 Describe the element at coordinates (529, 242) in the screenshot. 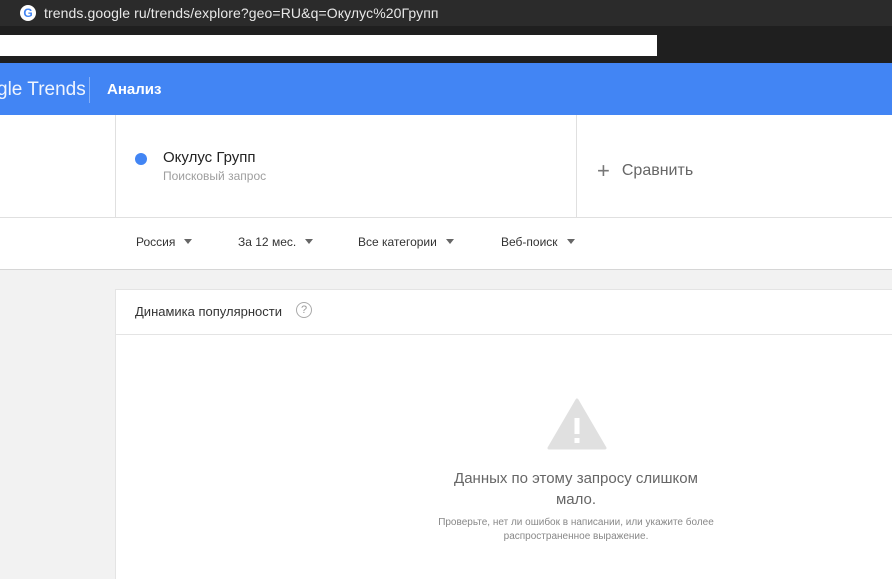

I see `filter-search-type-label: Веб-поиск` at that location.